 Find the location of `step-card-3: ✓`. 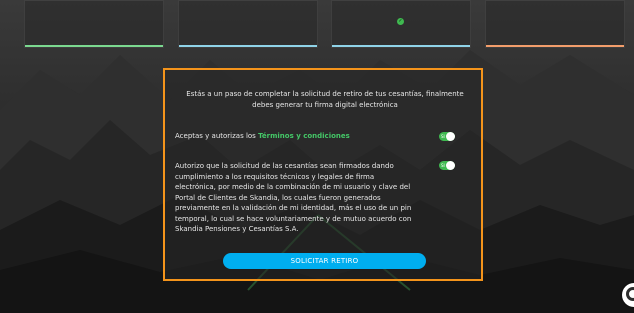

step-card-3: ✓ is located at coordinates (401, 24).